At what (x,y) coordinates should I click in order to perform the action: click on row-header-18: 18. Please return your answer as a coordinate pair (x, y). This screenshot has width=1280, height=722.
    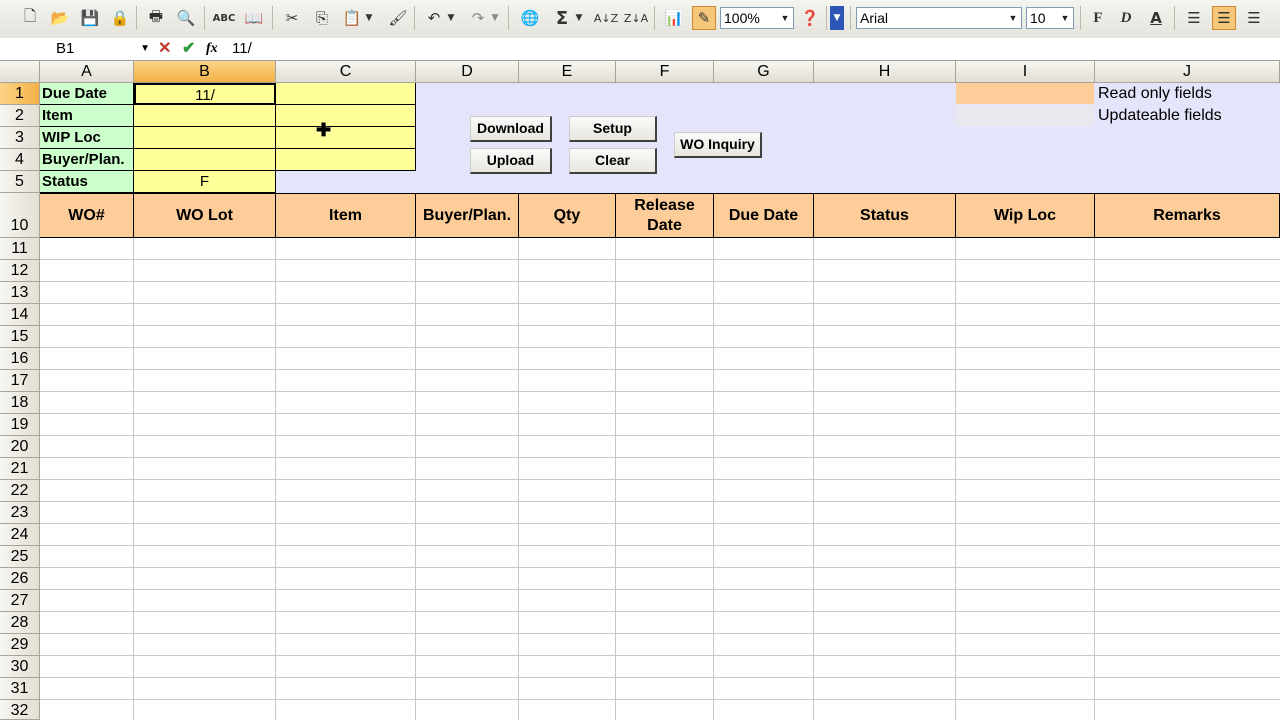
    Looking at the image, I should click on (20, 403).